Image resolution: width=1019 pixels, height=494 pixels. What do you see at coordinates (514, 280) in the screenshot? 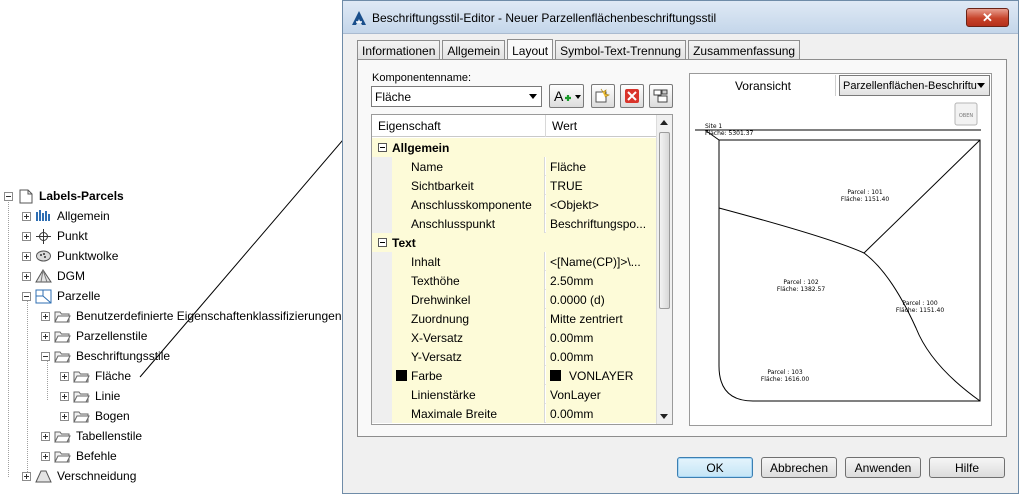
I see `property-row: Texthöhe 2.50mm` at bounding box center [514, 280].